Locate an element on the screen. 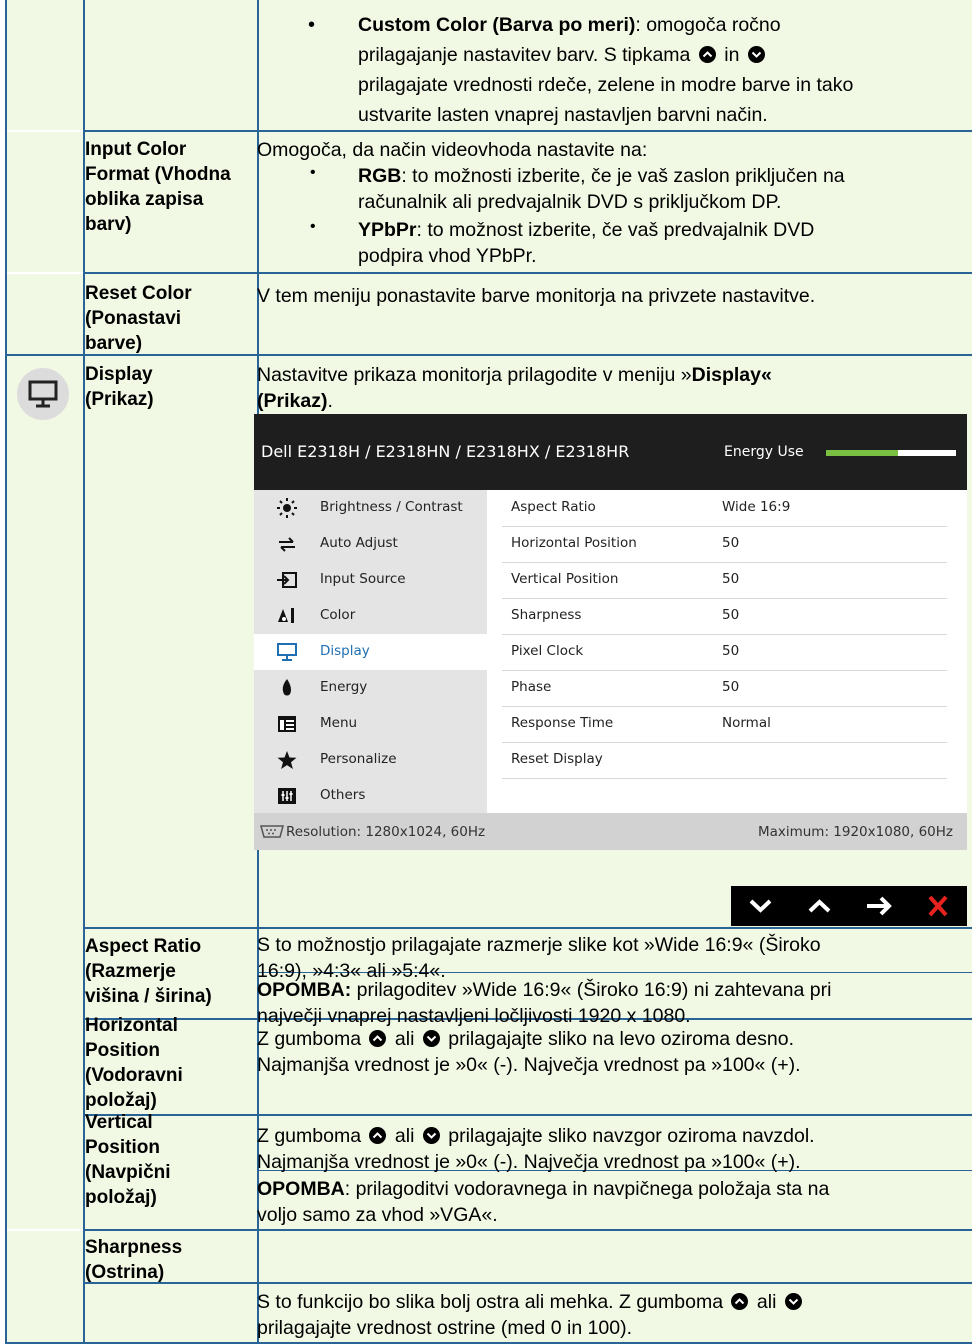 The width and height of the screenshot is (972, 1344). osd-menu-item-auto-adjust: Auto Adjust is located at coordinates (370, 544).